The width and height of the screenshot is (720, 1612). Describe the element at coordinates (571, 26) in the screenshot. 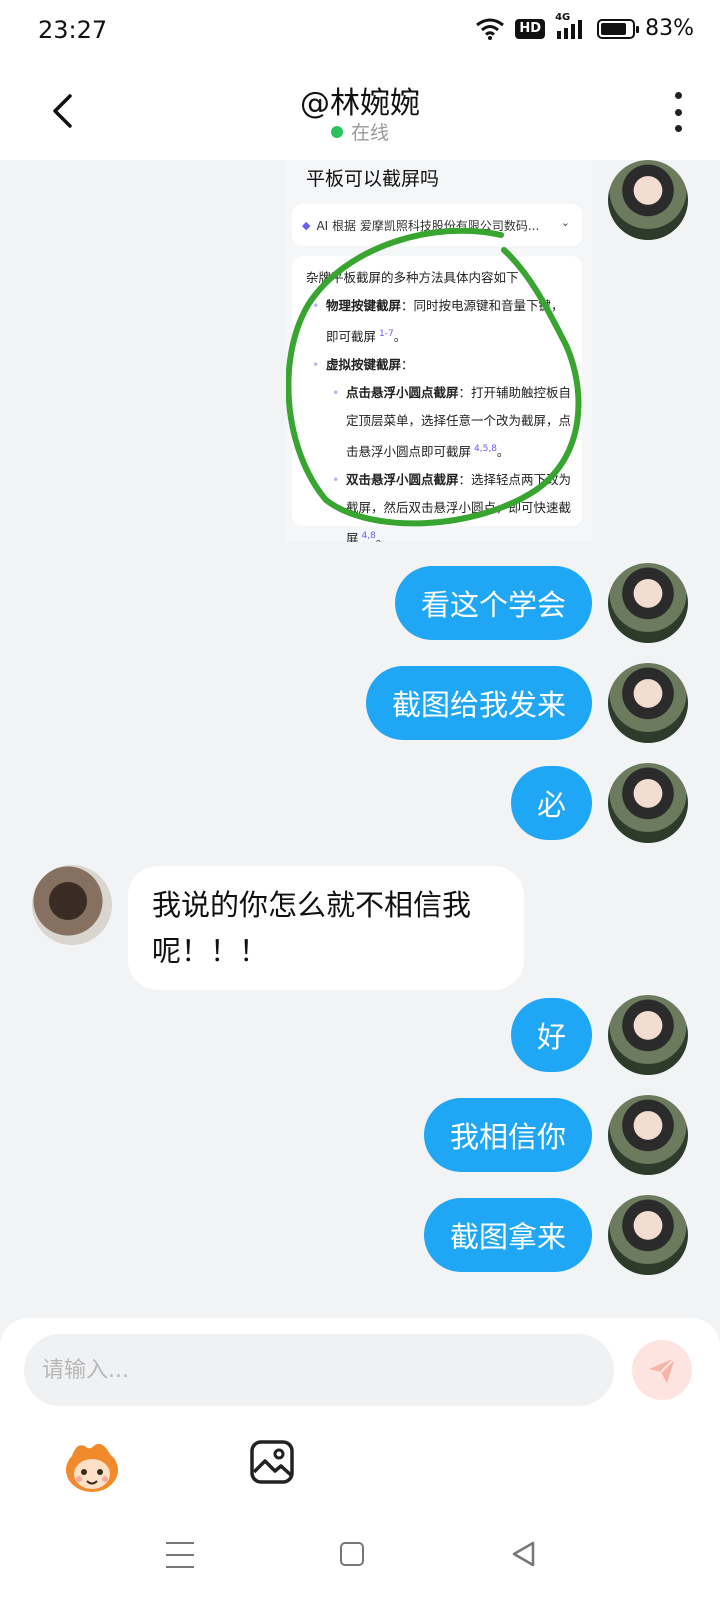

I see `signal-icon: 4G` at that location.